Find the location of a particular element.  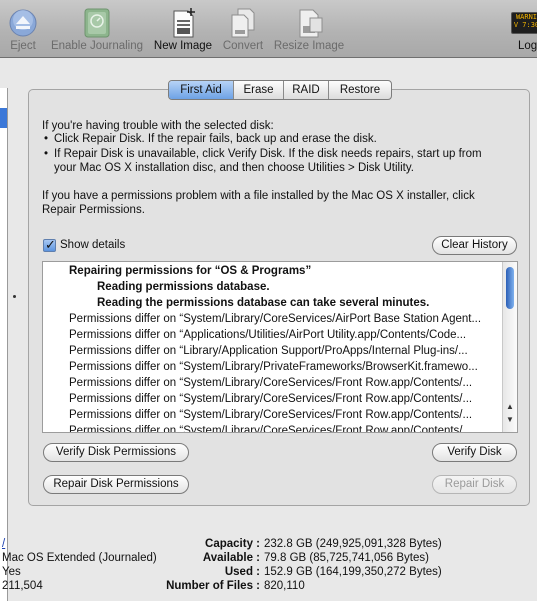

available-value: 79.8 GB (85,725,741,056 Bytes) is located at coordinates (346, 558).